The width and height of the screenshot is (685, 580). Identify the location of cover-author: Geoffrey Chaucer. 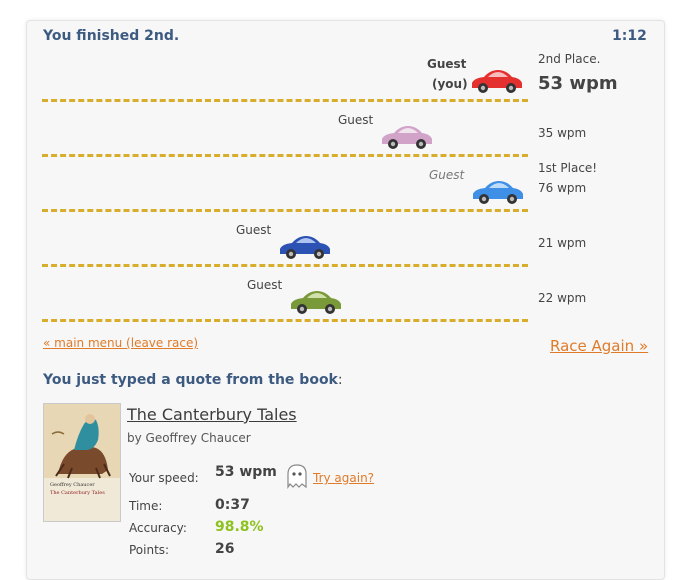
(72, 485).